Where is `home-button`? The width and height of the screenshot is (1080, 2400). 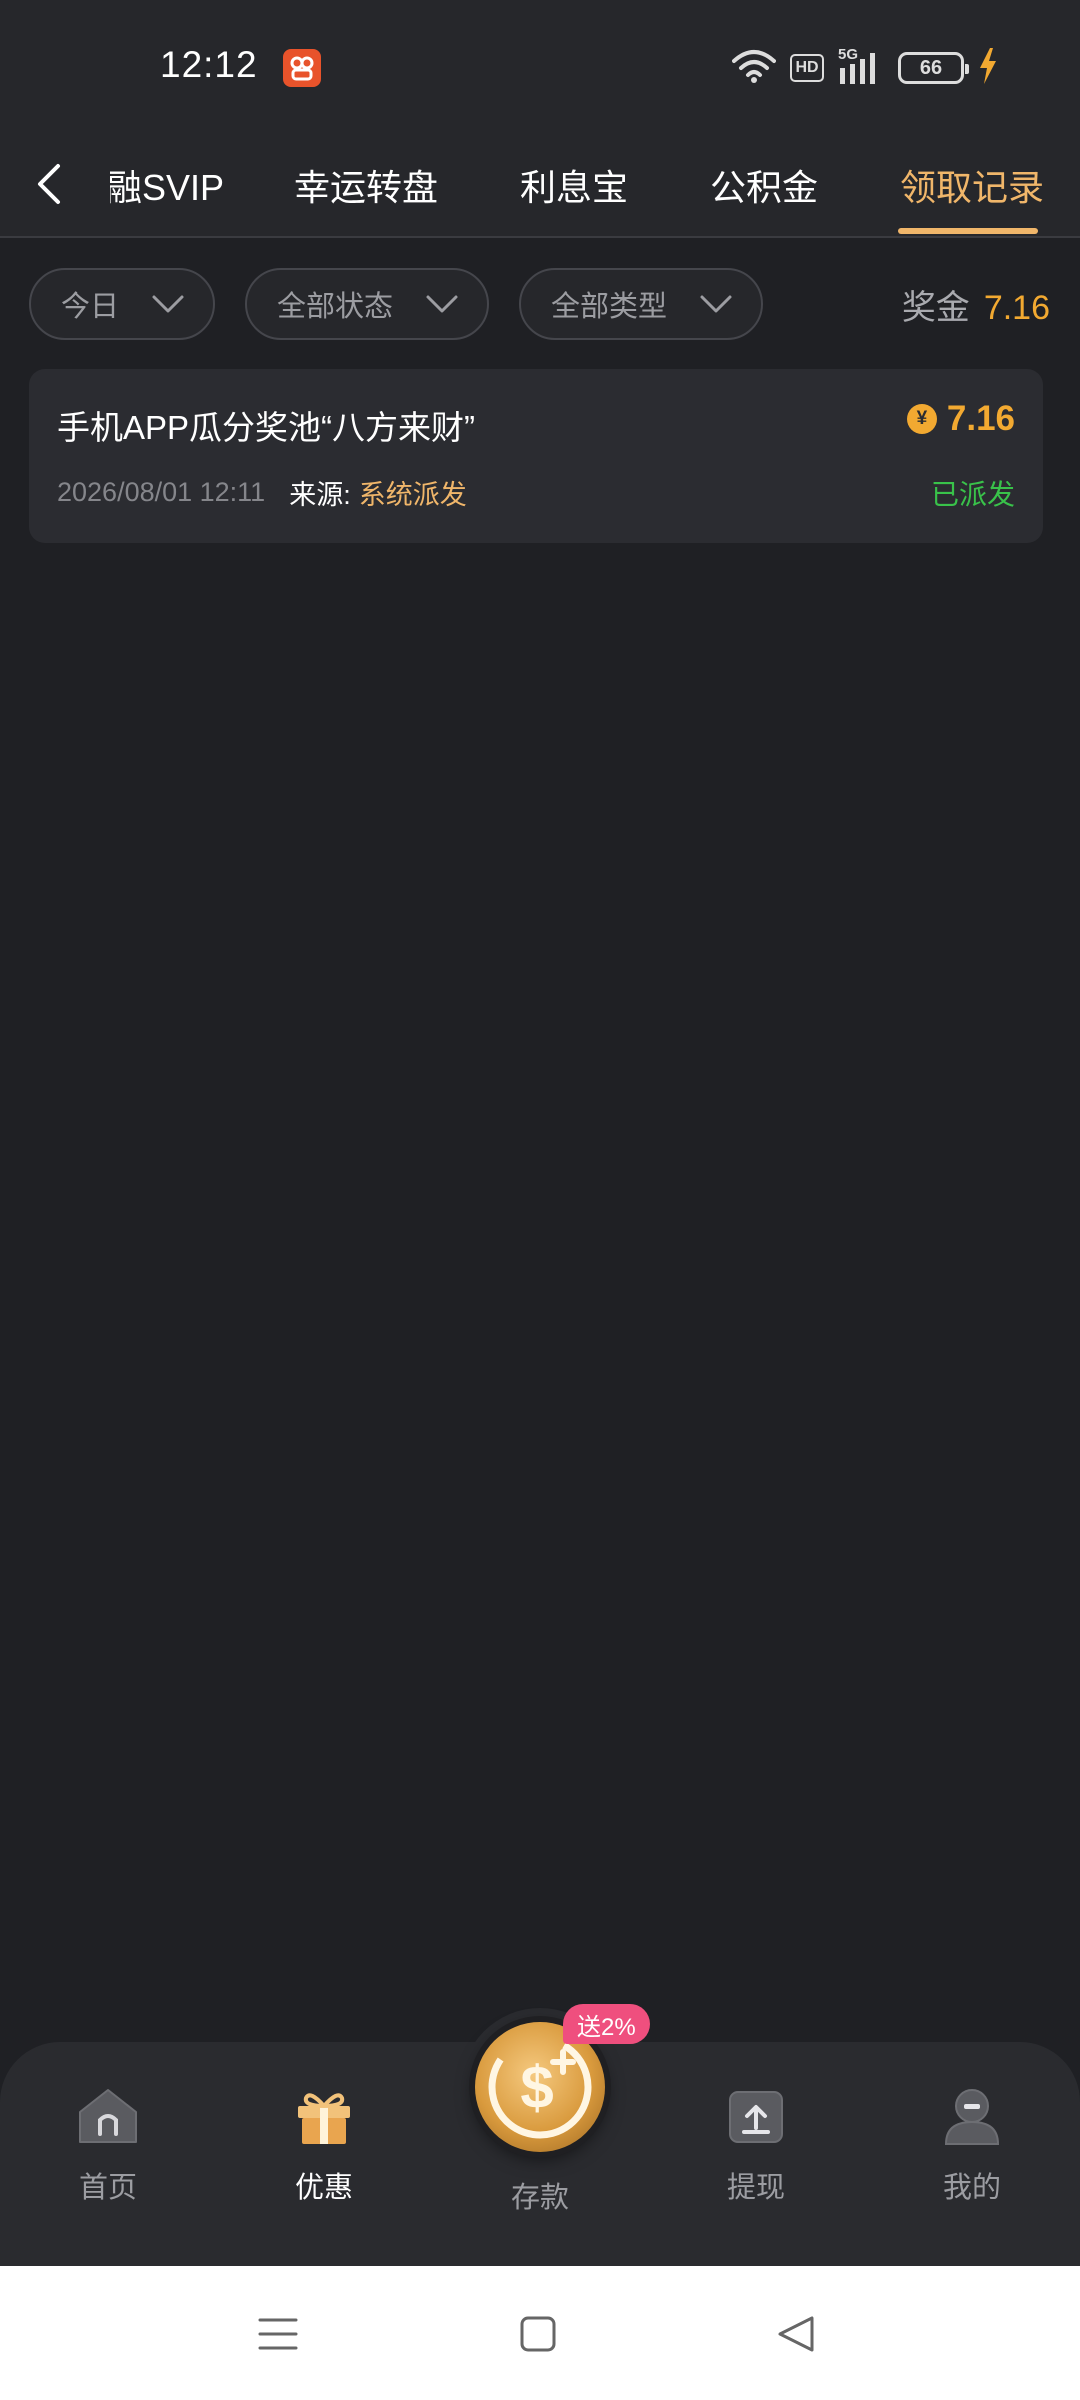
home-button is located at coordinates (538, 2334).